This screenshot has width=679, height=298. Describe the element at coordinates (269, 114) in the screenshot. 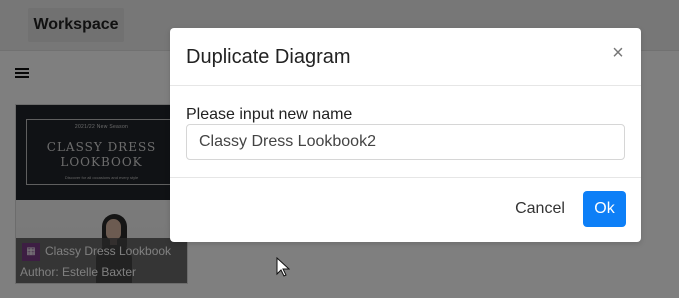

I see `name-label: Please input new name` at that location.